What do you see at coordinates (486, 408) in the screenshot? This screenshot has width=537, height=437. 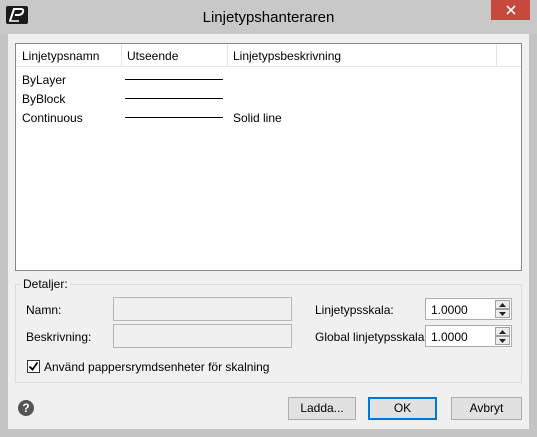 I see `cancel-button: Avbryt` at bounding box center [486, 408].